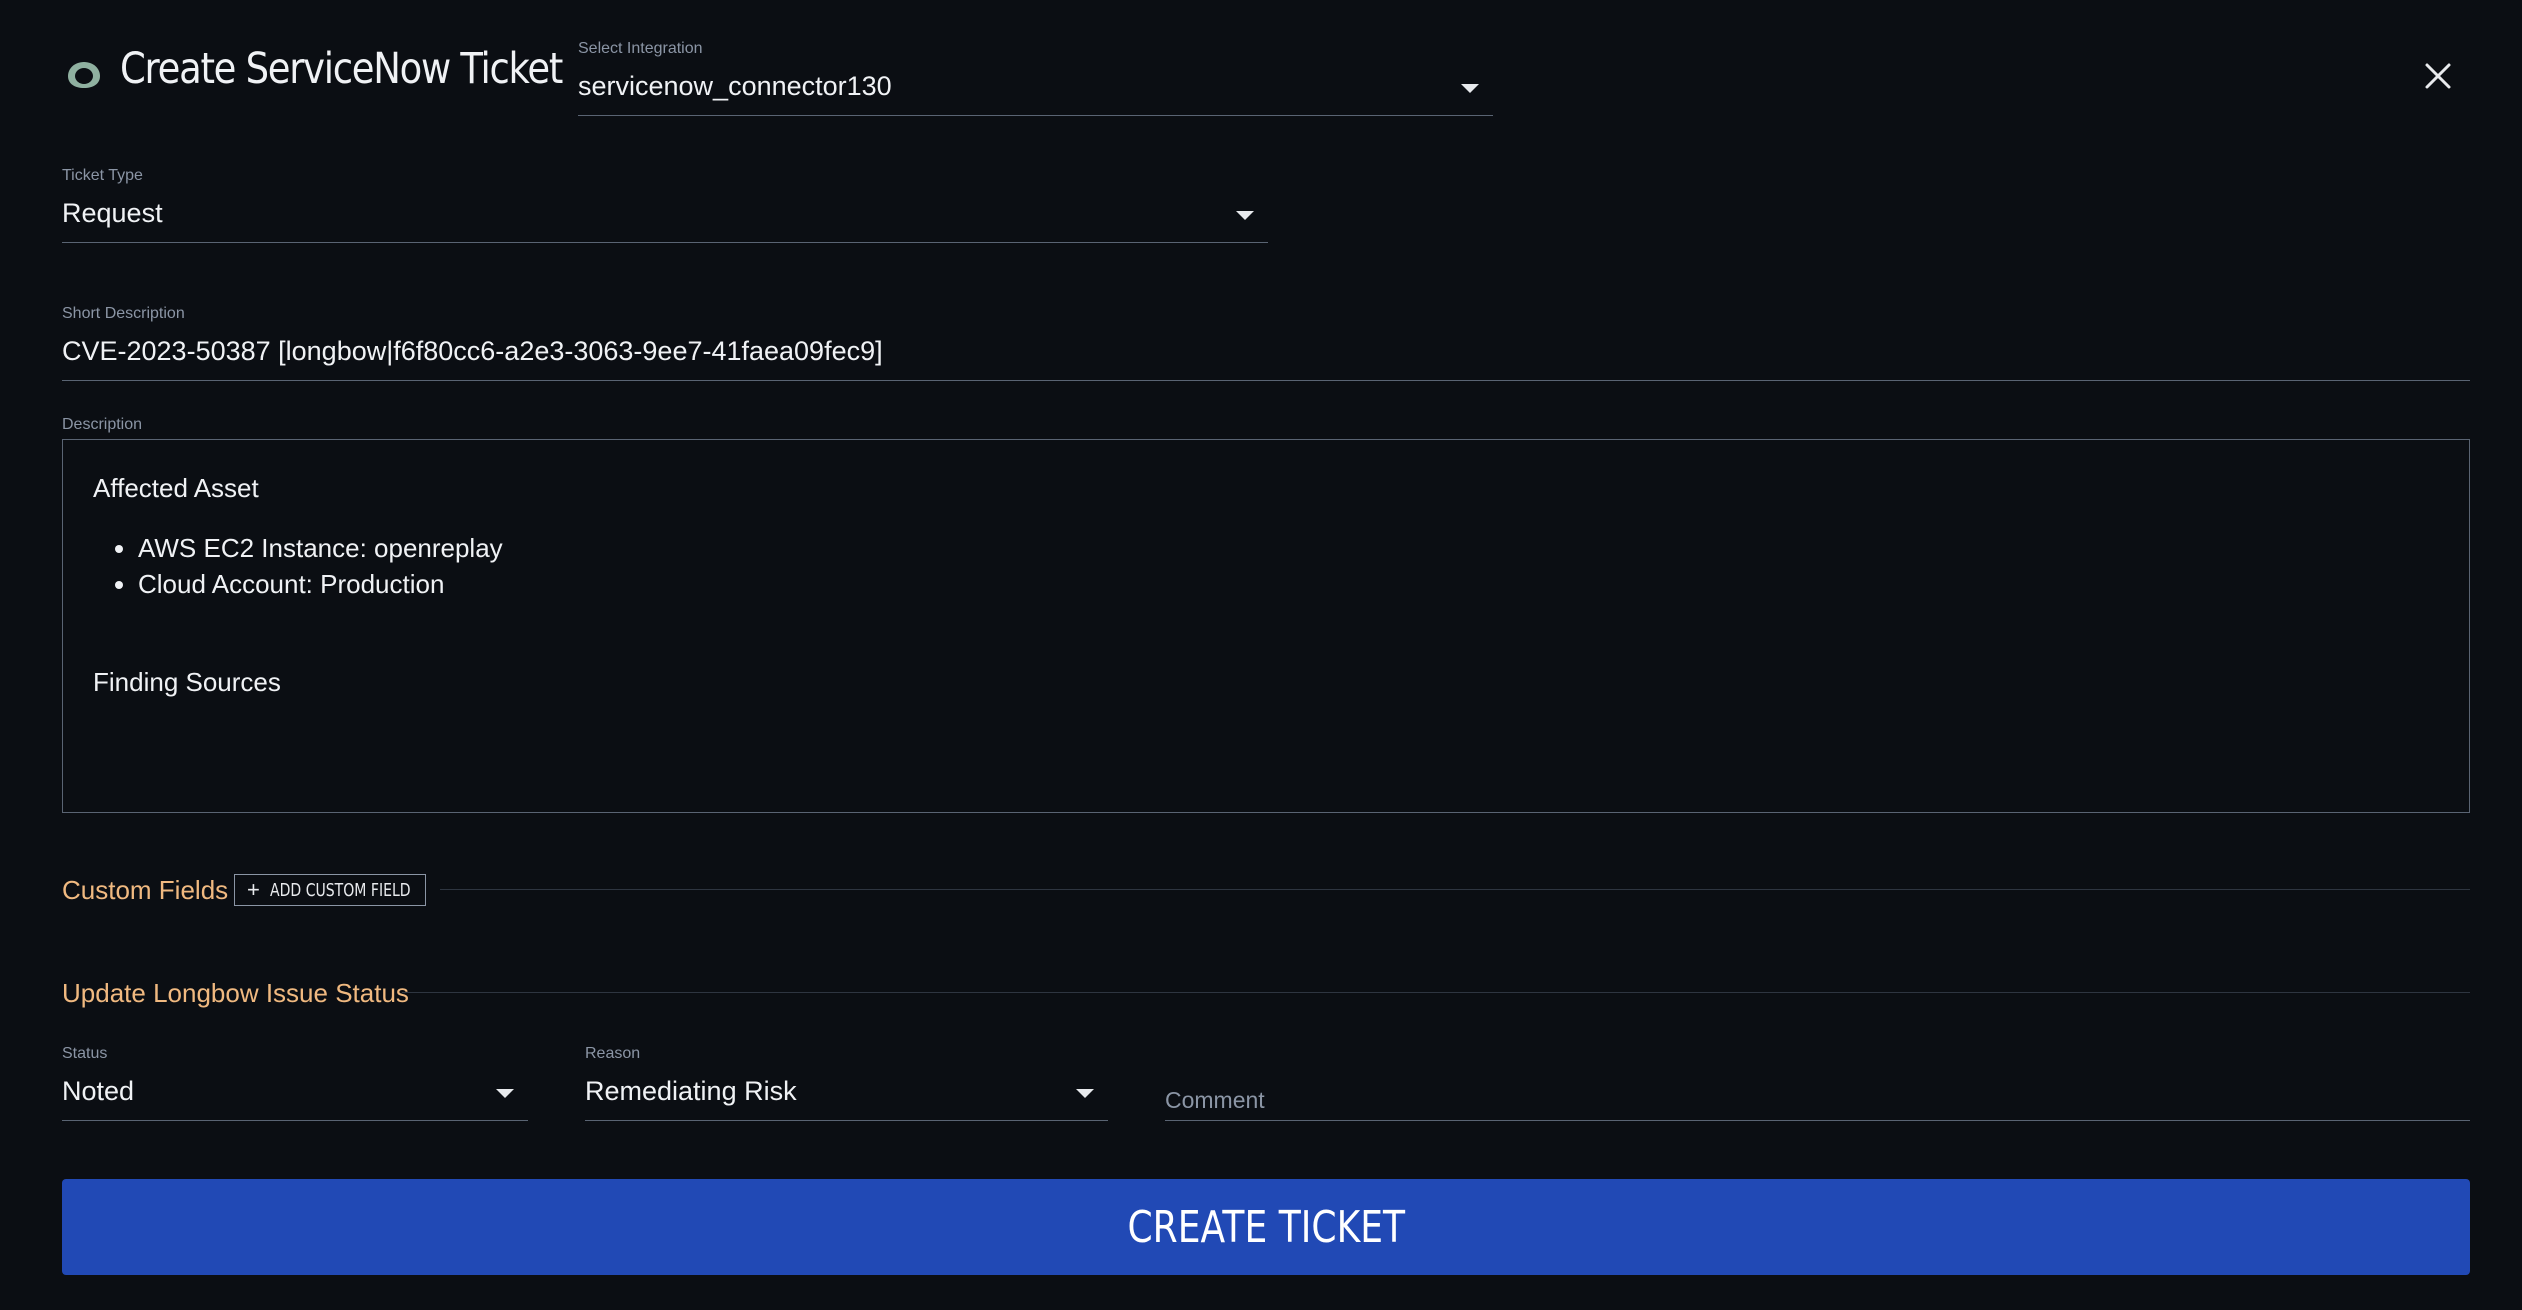  Describe the element at coordinates (1266, 380) in the screenshot. I see `short-description-underline` at that location.